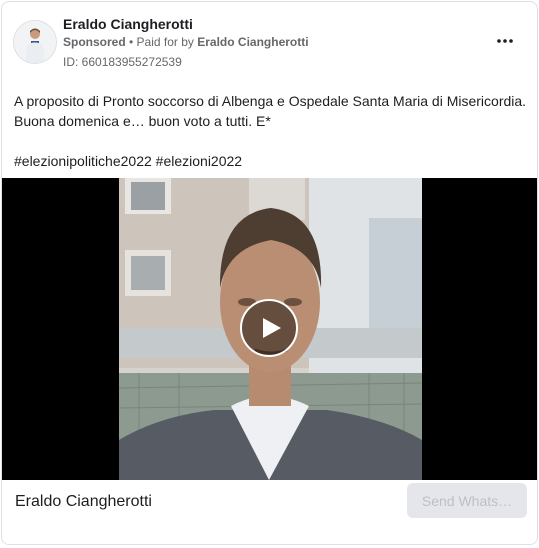 This screenshot has width=539, height=548. What do you see at coordinates (83, 502) in the screenshot?
I see `footer-page-name: Eraldo Ciangherotti` at bounding box center [83, 502].